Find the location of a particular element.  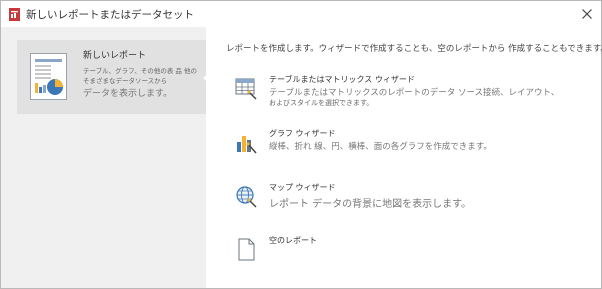

report-thumbnail-icon is located at coordinates (48, 76).